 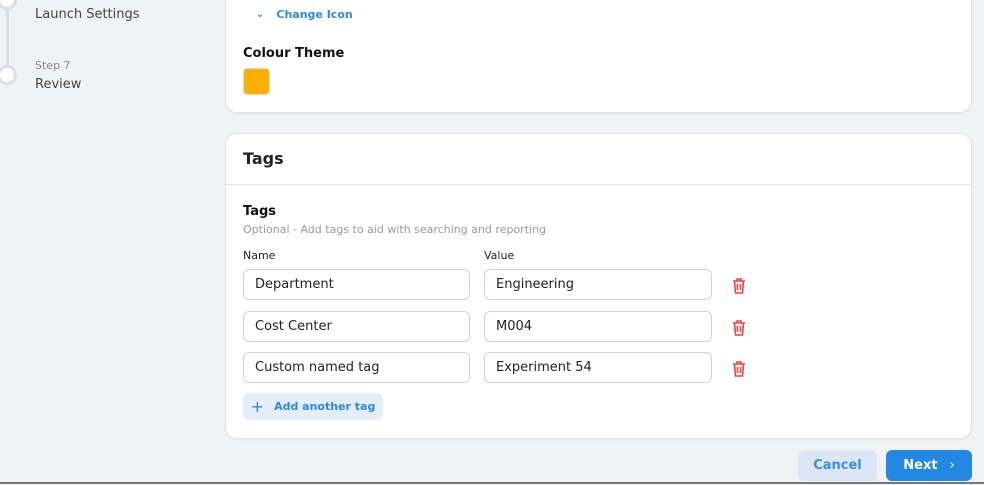 I want to click on step-7-dot, so click(x=8, y=75).